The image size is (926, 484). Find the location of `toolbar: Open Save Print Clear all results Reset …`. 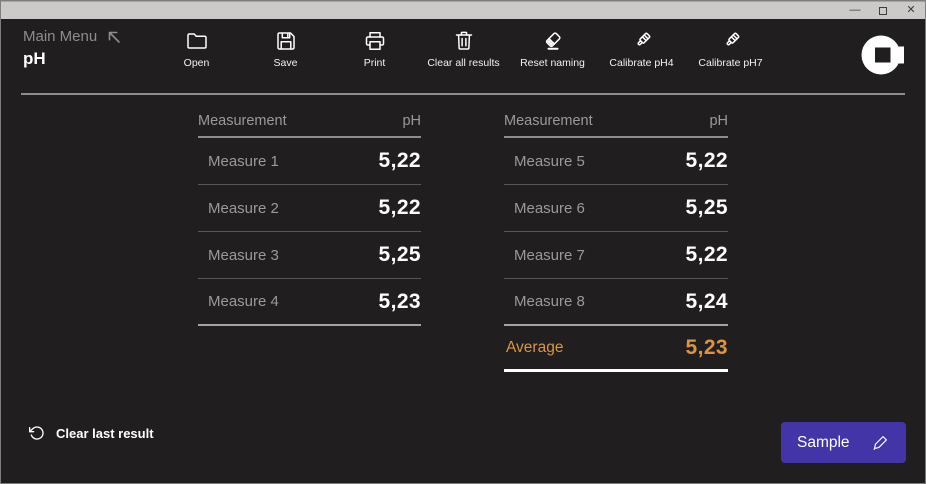

toolbar: Open Save Print Clear all results Reset … is located at coordinates (463, 49).